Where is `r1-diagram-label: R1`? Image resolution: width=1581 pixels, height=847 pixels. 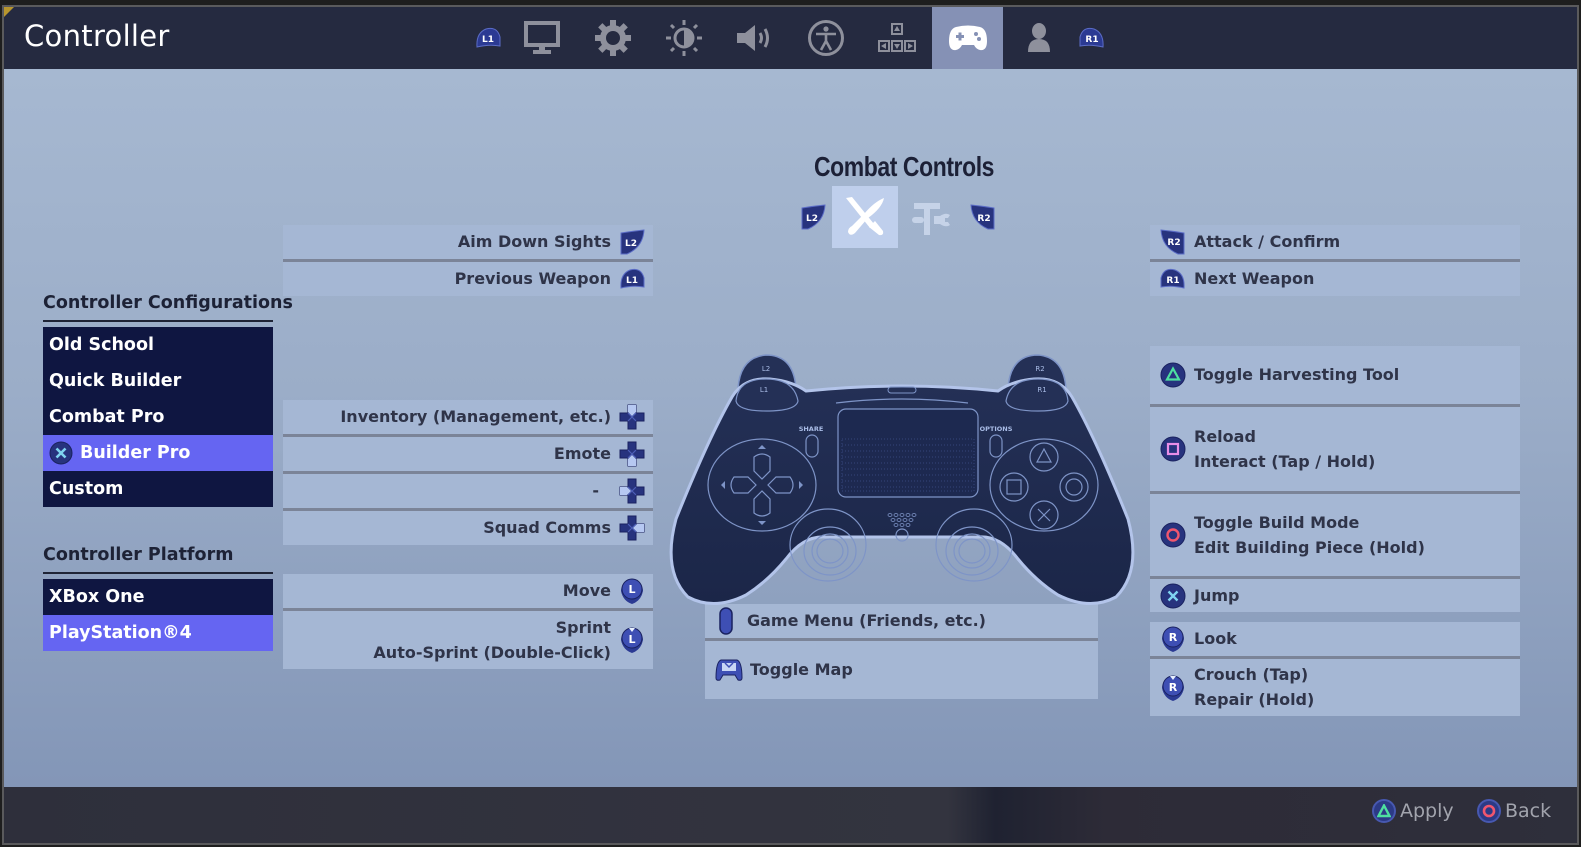 r1-diagram-label: R1 is located at coordinates (1041, 390).